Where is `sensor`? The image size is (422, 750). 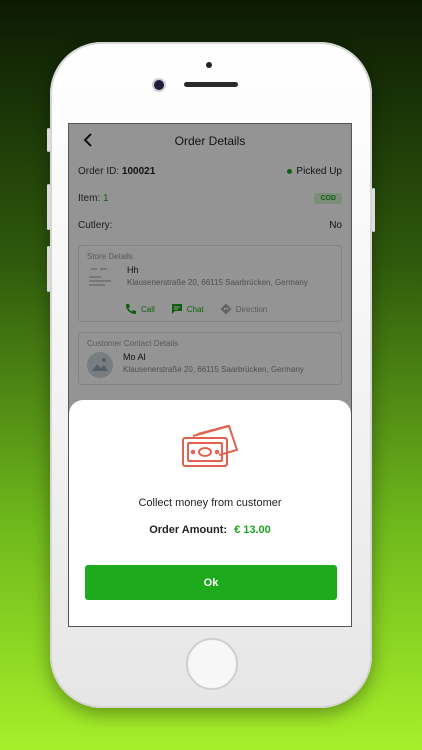
sensor is located at coordinates (209, 65).